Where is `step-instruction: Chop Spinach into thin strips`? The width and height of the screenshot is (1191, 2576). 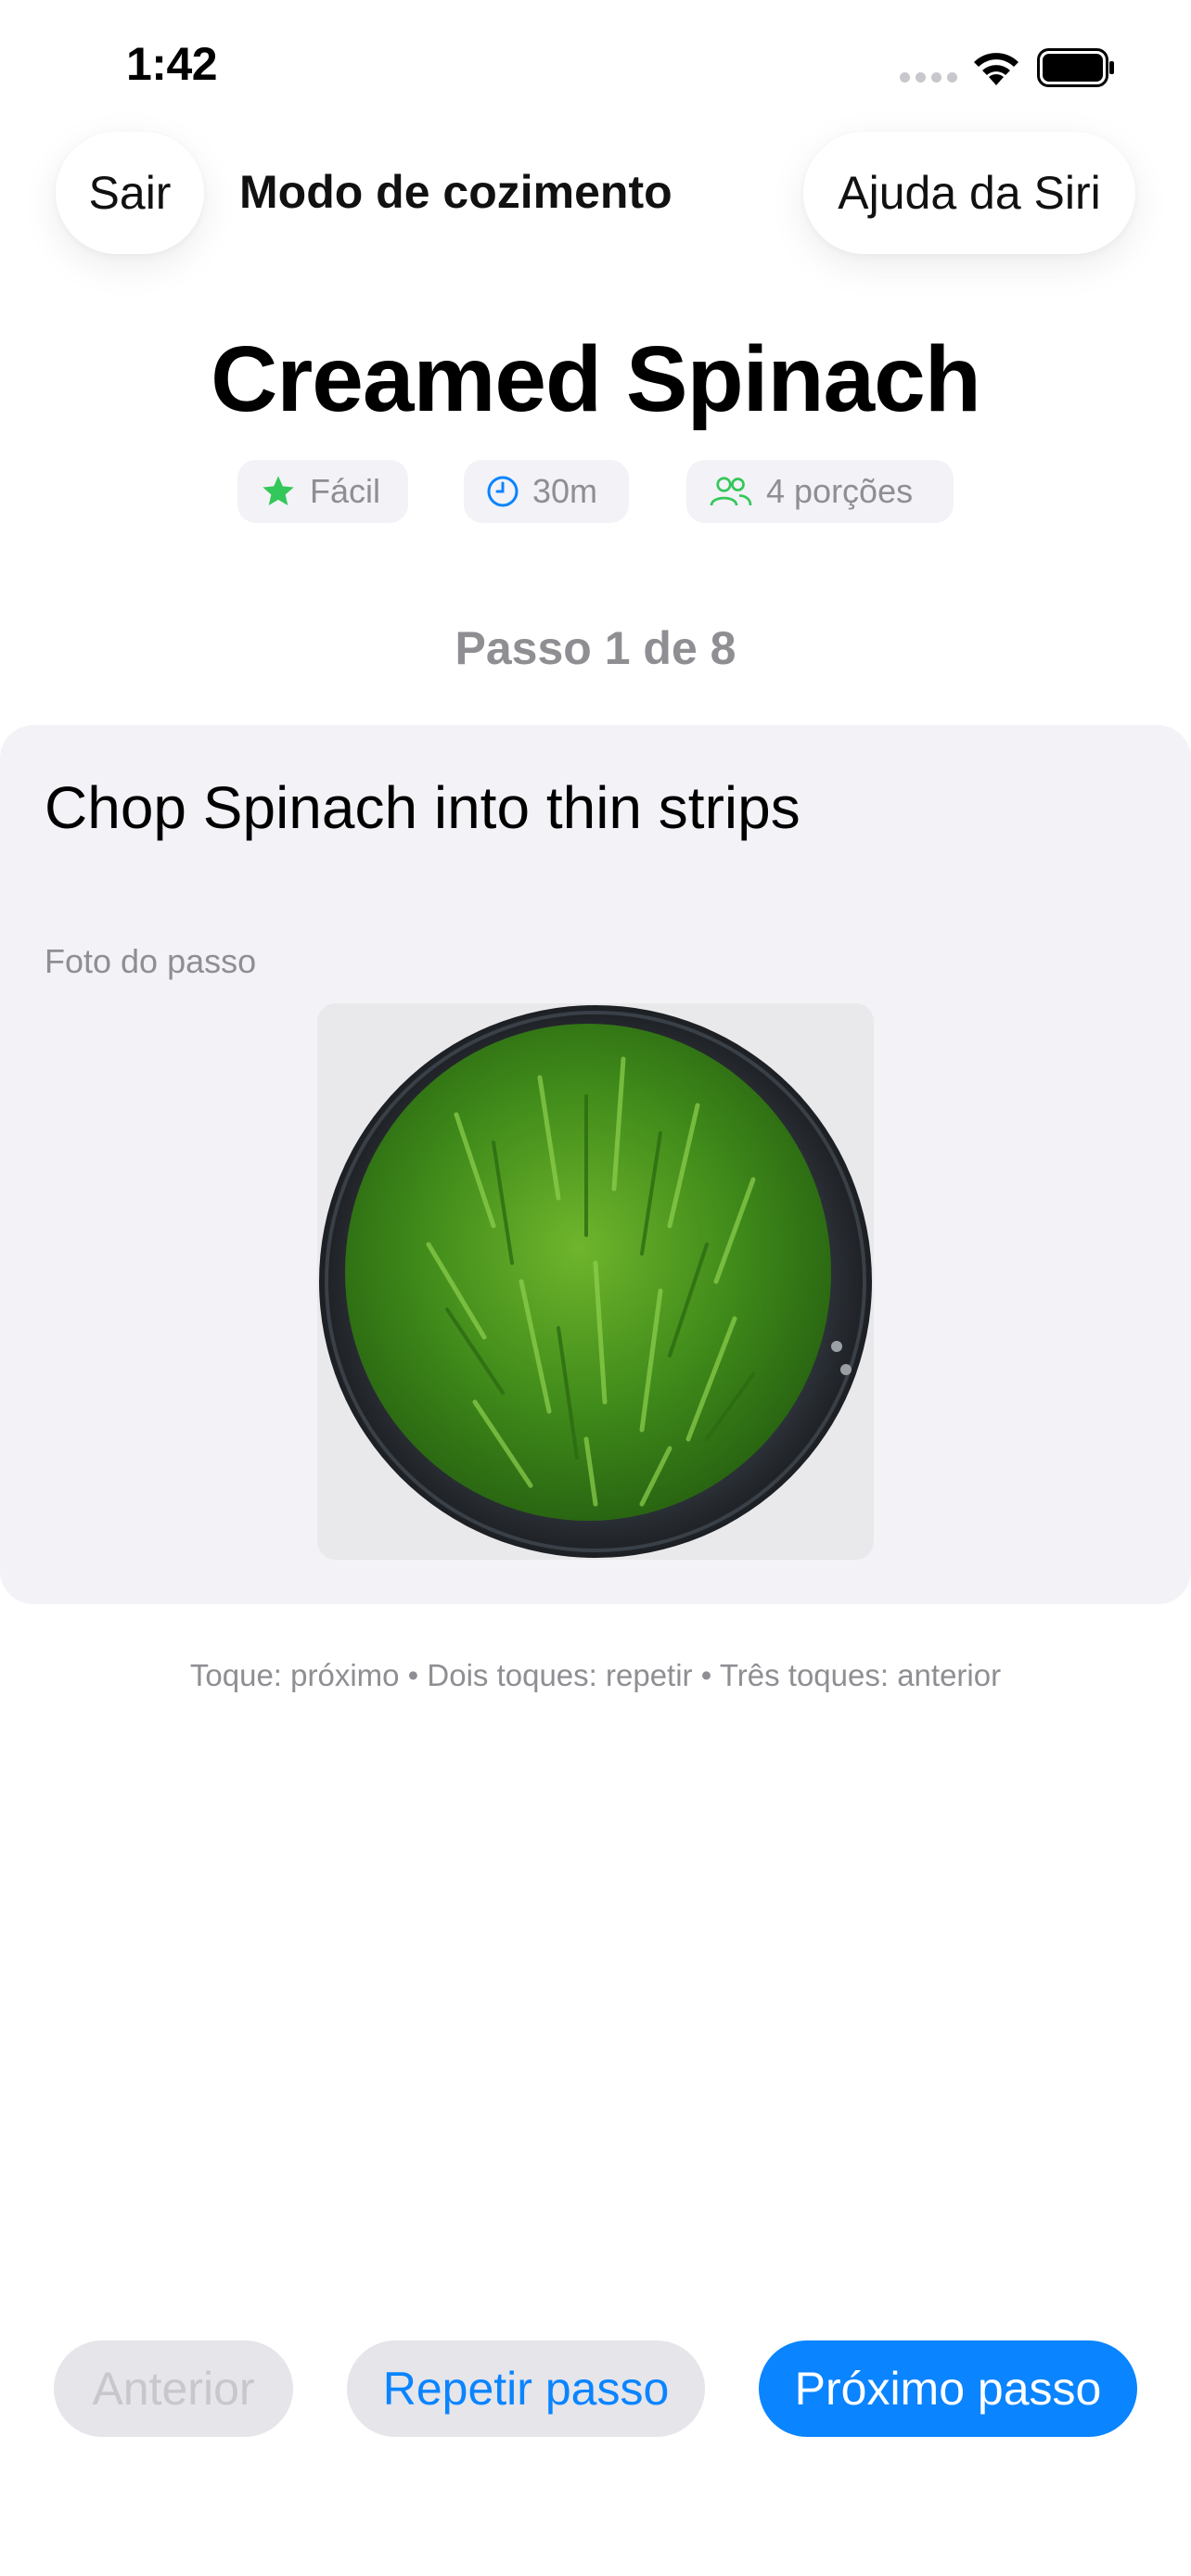
step-instruction: Chop Spinach into thin strips is located at coordinates (423, 807).